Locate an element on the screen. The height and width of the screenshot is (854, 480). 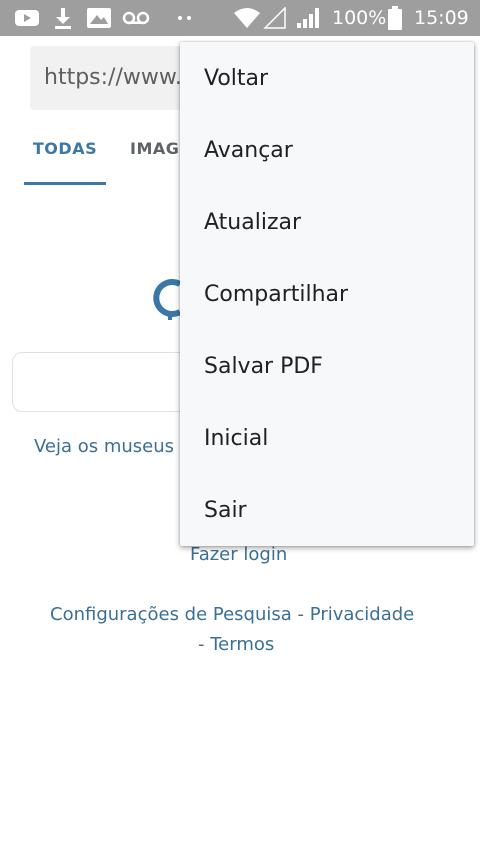
footer-line-1: Configurações de Pesquisa - Privacidade is located at coordinates (232, 614).